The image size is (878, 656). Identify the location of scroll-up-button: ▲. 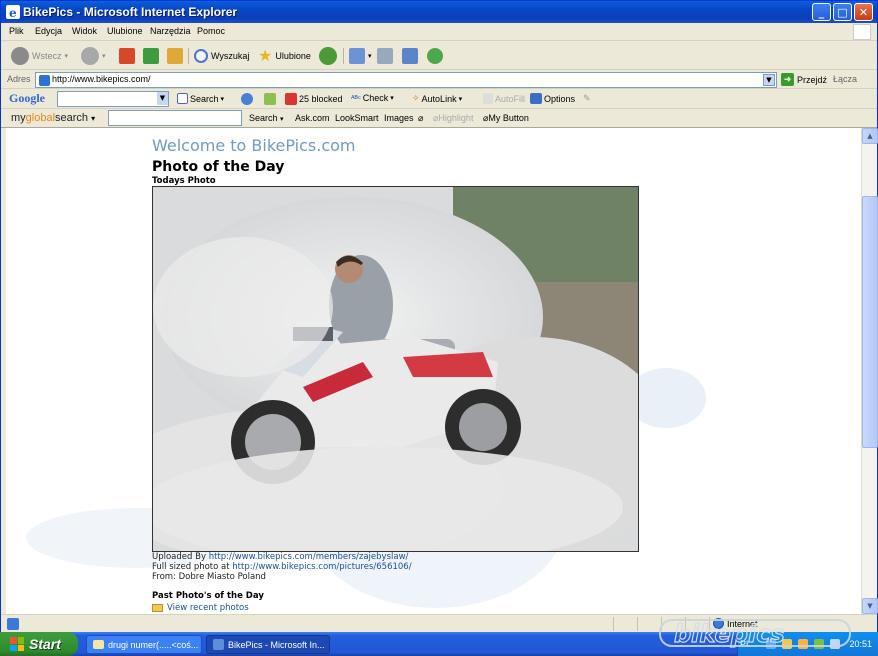
(870, 136).